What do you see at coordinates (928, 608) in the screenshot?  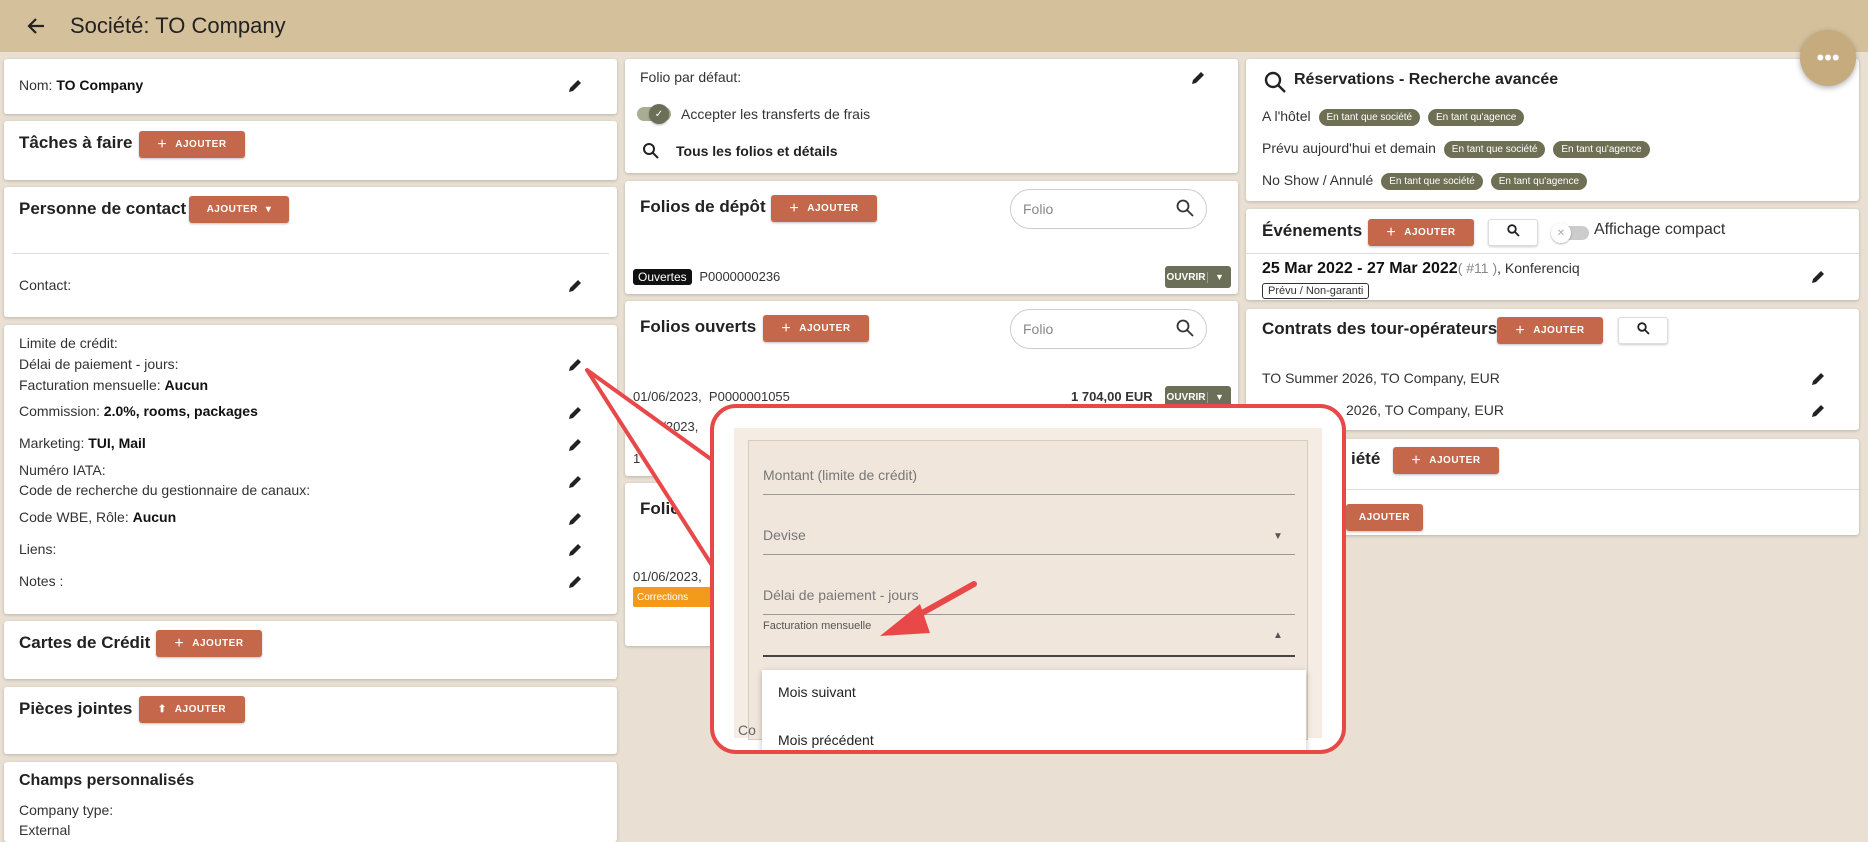 I see `annotation-arrow` at bounding box center [928, 608].